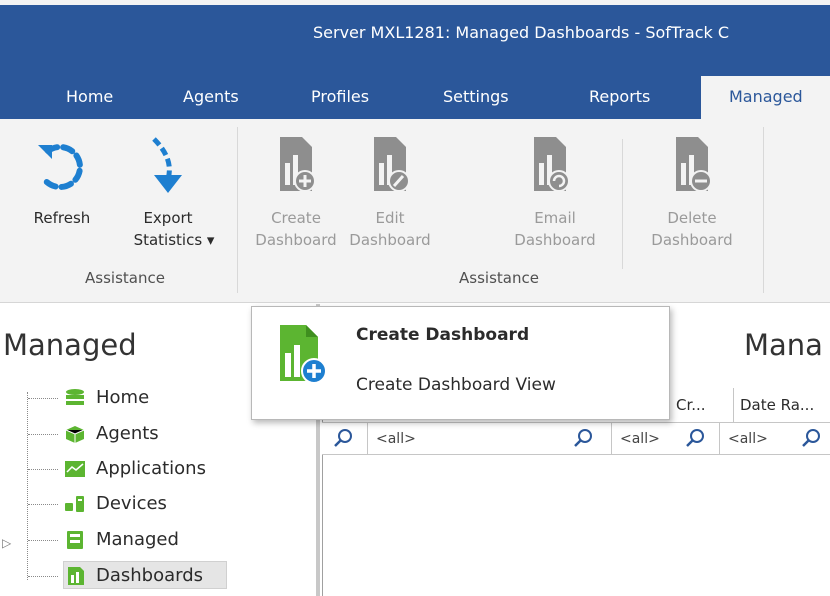  What do you see at coordinates (211, 97) in the screenshot?
I see `tab-agents: Agents` at bounding box center [211, 97].